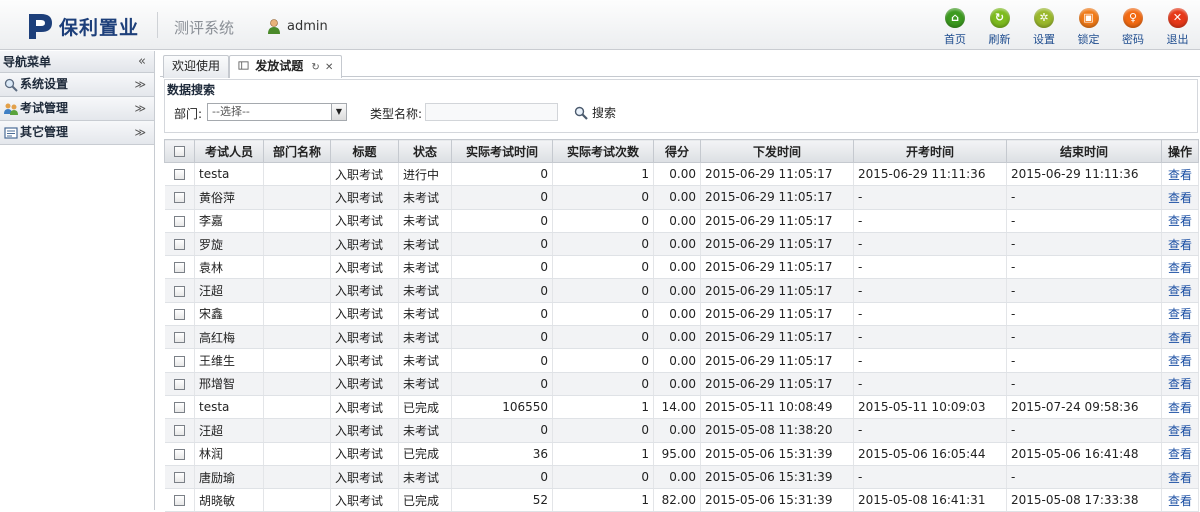 This screenshot has height=512, width=1200. What do you see at coordinates (140, 84) in the screenshot?
I see `chevron-down-icon: ≫` at bounding box center [140, 84].